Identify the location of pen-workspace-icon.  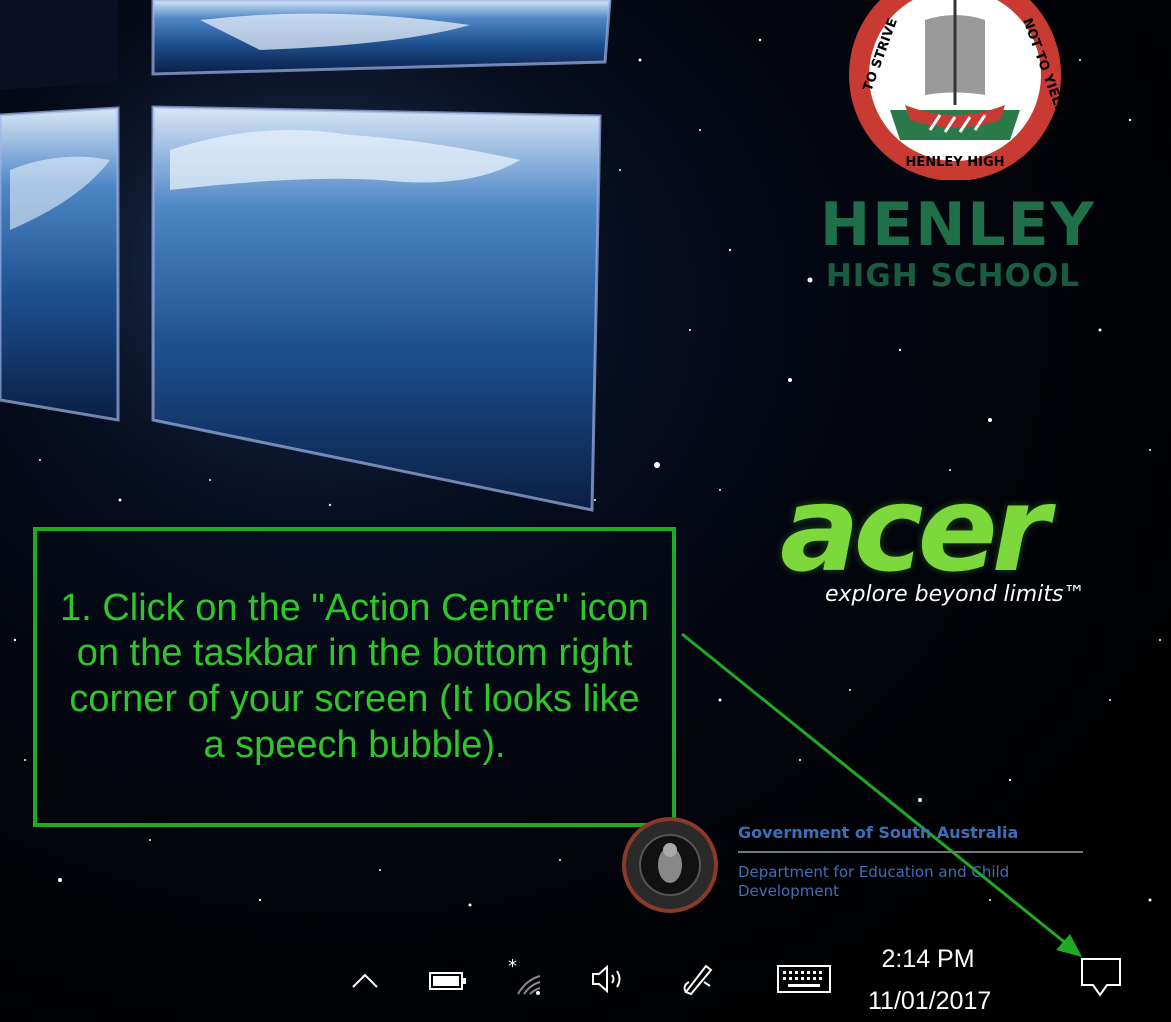
(698, 978).